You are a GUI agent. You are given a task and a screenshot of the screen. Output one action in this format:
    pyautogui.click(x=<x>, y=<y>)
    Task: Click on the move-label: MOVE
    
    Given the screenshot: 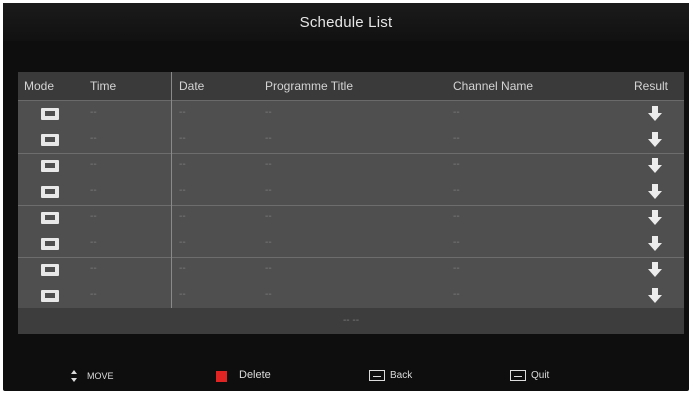 What is the action you would take?
    pyautogui.click(x=100, y=376)
    